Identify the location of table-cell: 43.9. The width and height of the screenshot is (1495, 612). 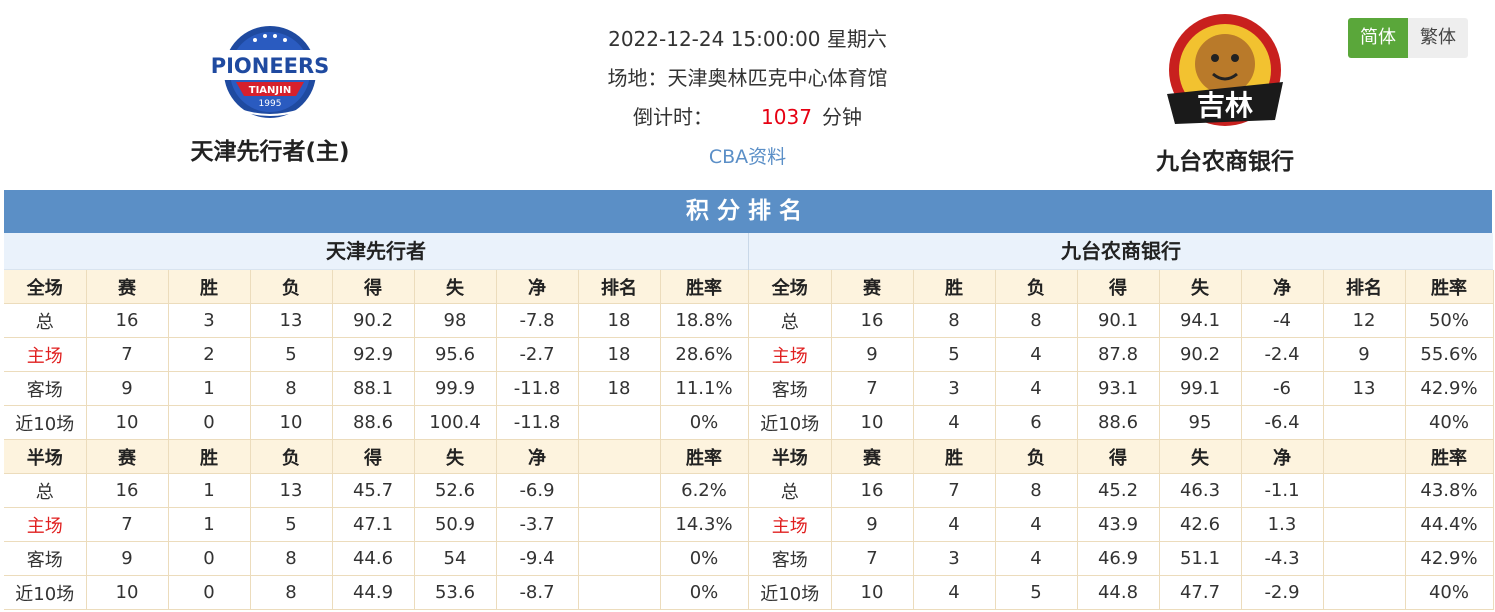
(1118, 524).